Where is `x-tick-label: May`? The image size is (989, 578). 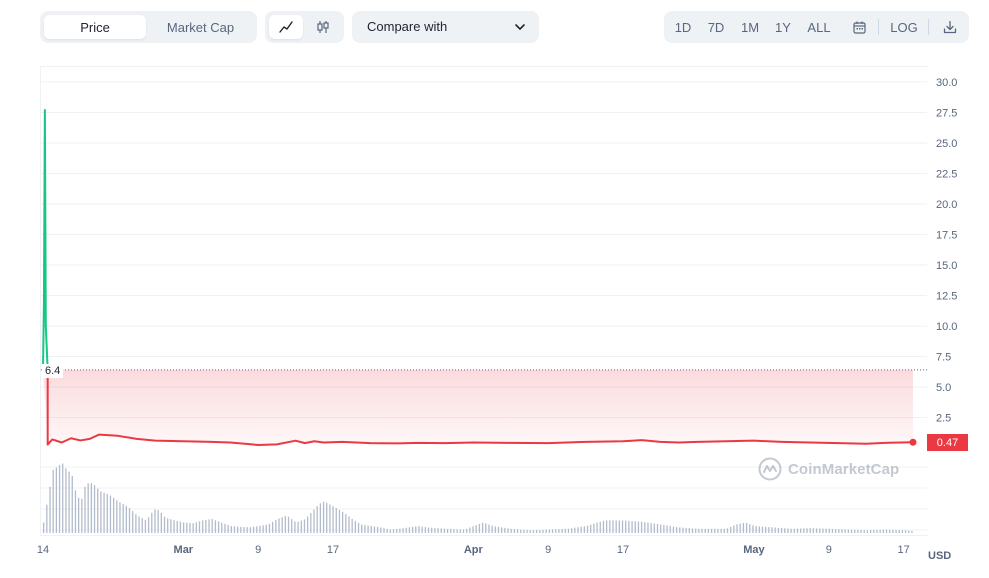
x-tick-label: May is located at coordinates (754, 550).